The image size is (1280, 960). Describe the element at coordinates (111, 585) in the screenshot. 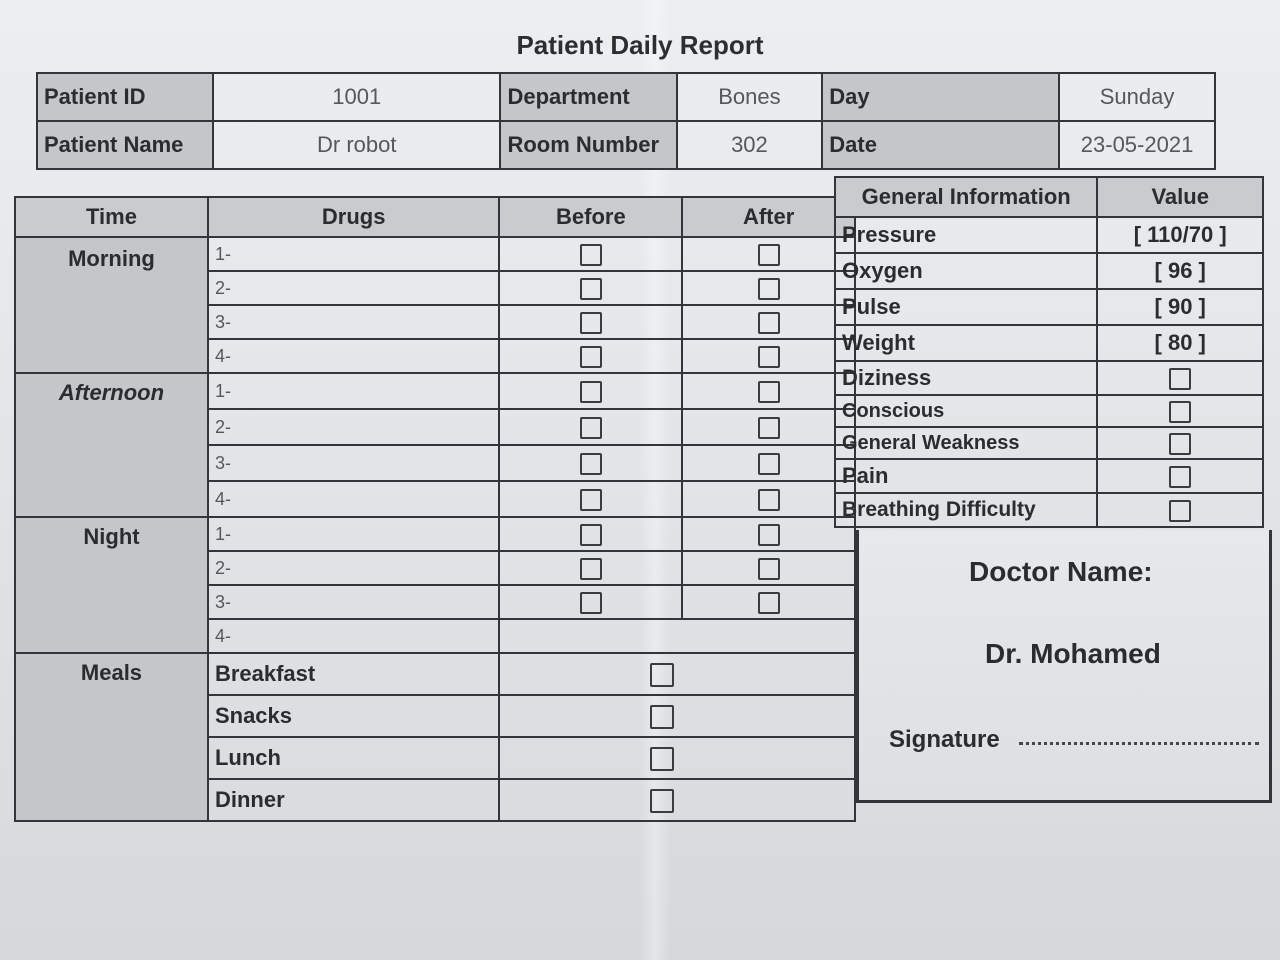

I see `period-night: Night` at that location.